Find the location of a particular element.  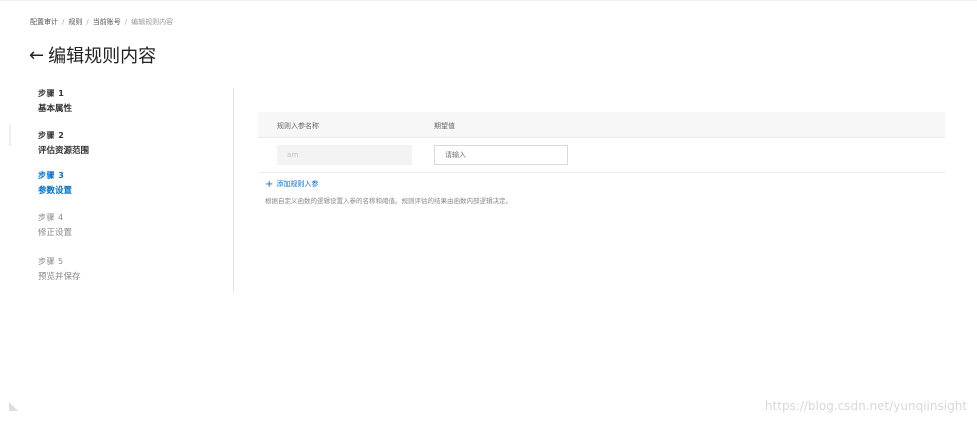

corner-triangle-icon is located at coordinates (13, 406).